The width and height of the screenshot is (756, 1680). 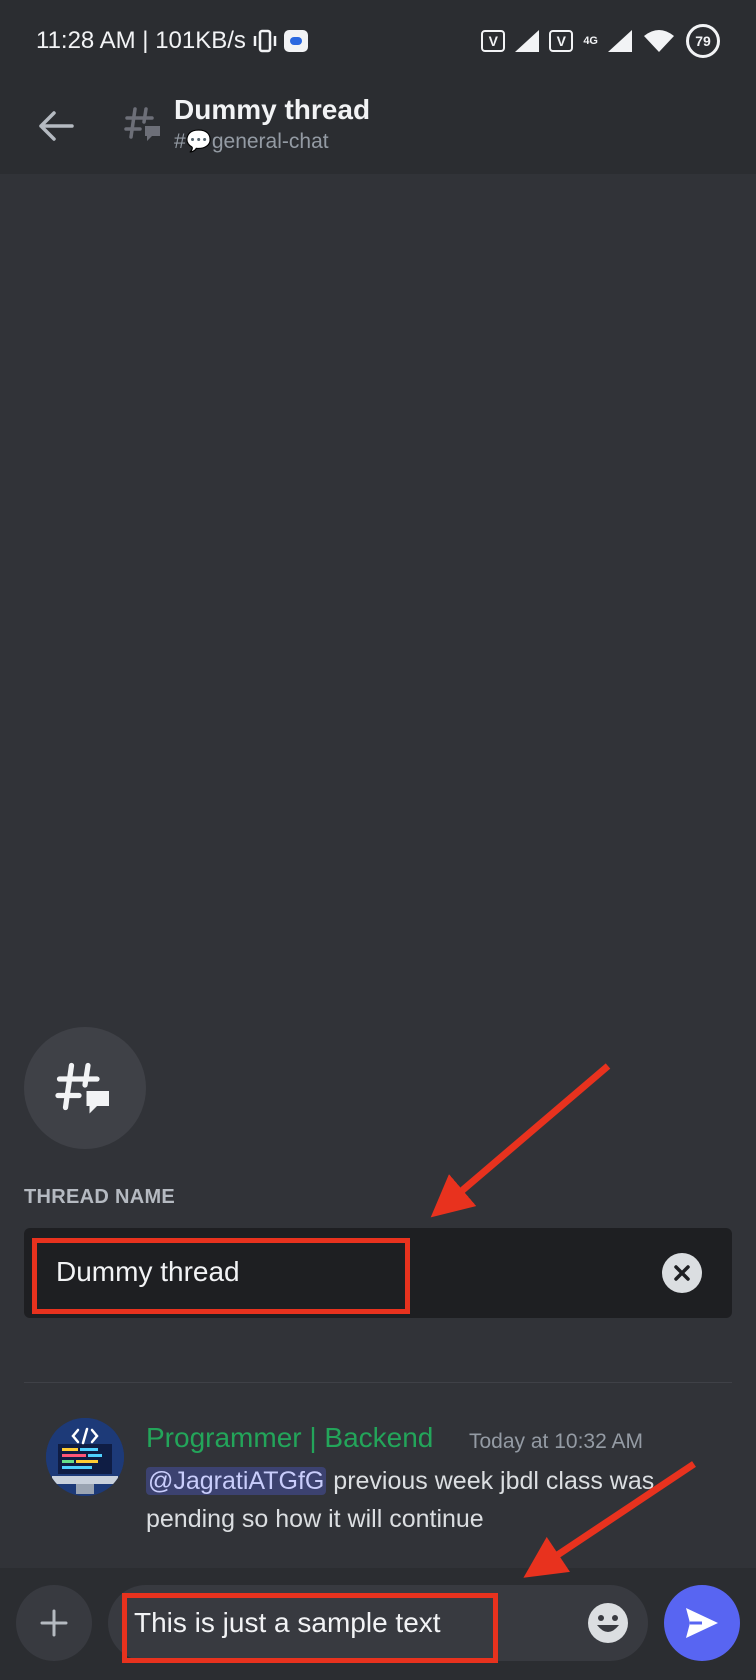 What do you see at coordinates (180, 141) in the screenshot?
I see `channel-hash: #` at bounding box center [180, 141].